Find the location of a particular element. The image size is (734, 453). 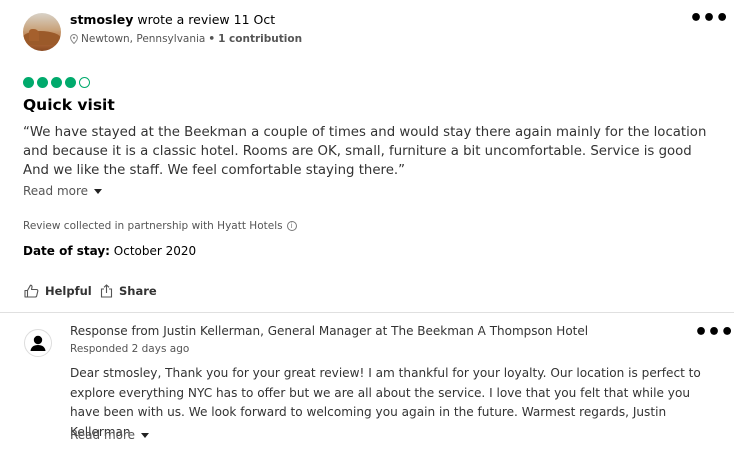

share-label: Share is located at coordinates (138, 291).